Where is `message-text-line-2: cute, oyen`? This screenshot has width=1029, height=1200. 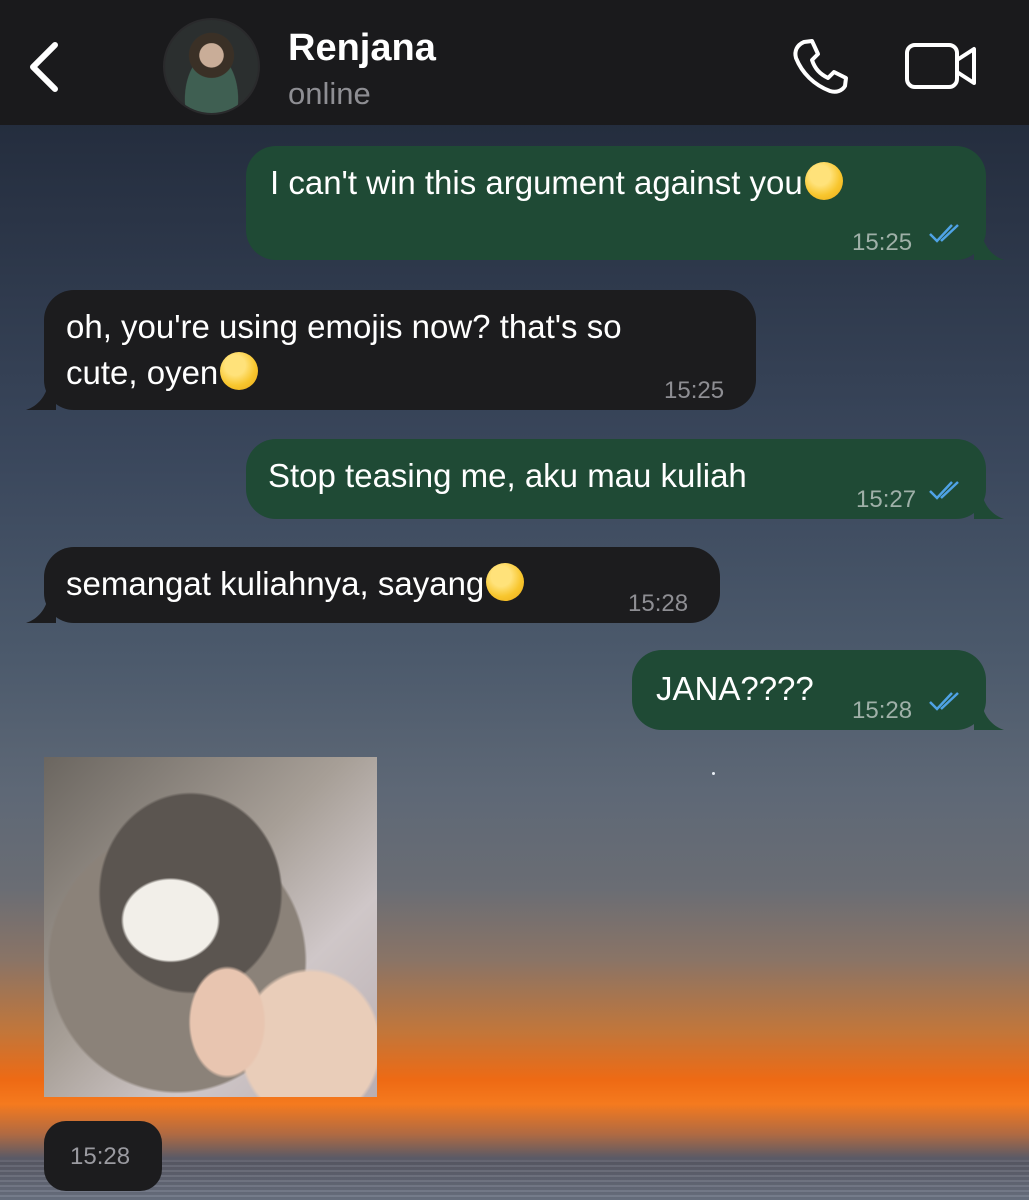 message-text-line-2: cute, oyen is located at coordinates (142, 372).